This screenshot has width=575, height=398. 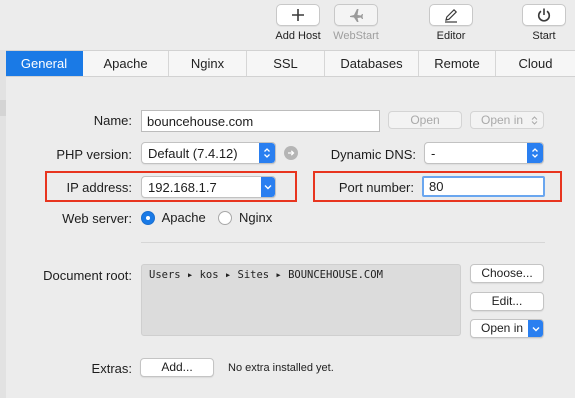 I want to click on add-host-button: Add Host, so click(x=298, y=23).